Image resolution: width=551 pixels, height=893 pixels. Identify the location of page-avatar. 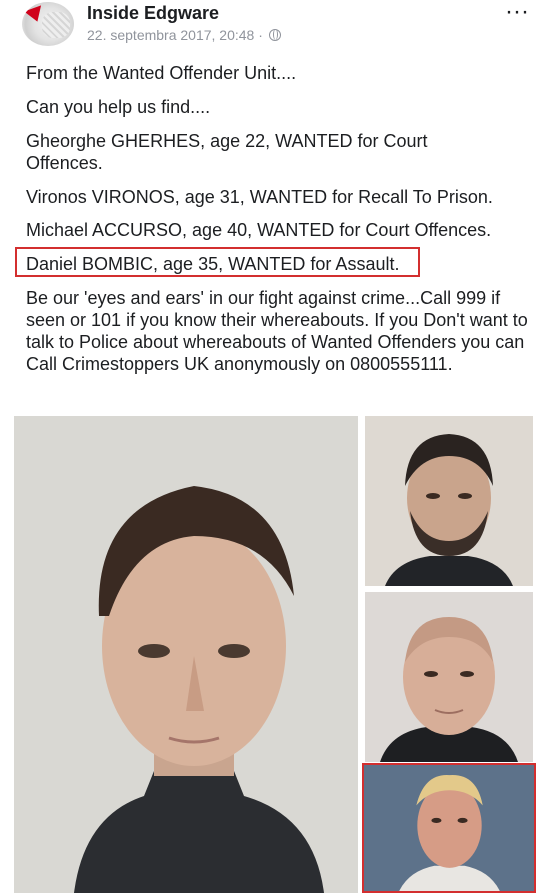
(48, 24).